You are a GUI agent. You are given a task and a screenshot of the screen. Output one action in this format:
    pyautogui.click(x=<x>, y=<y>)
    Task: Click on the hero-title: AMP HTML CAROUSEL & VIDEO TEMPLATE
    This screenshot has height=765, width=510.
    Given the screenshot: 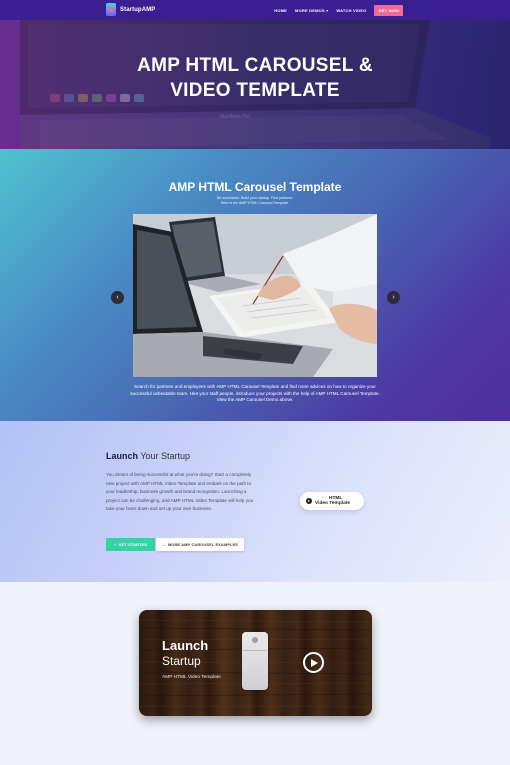 What is the action you would take?
    pyautogui.click(x=255, y=78)
    